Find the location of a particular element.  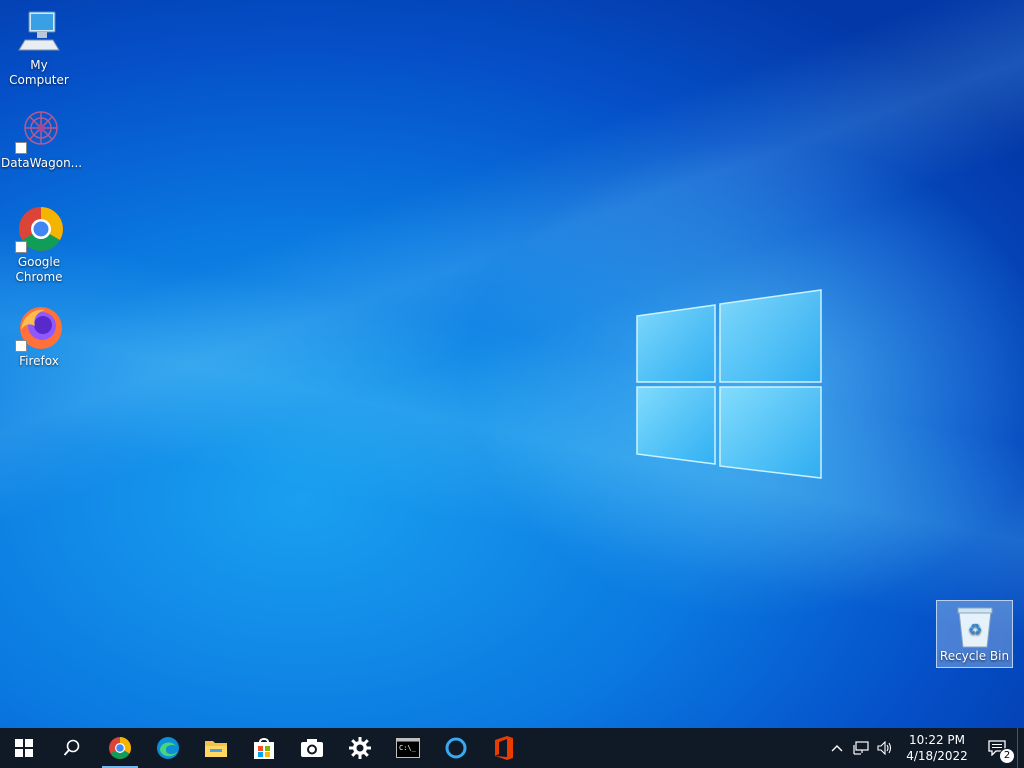

desktop-icon-google-chrome: Google Chrome is located at coordinates (39, 245).